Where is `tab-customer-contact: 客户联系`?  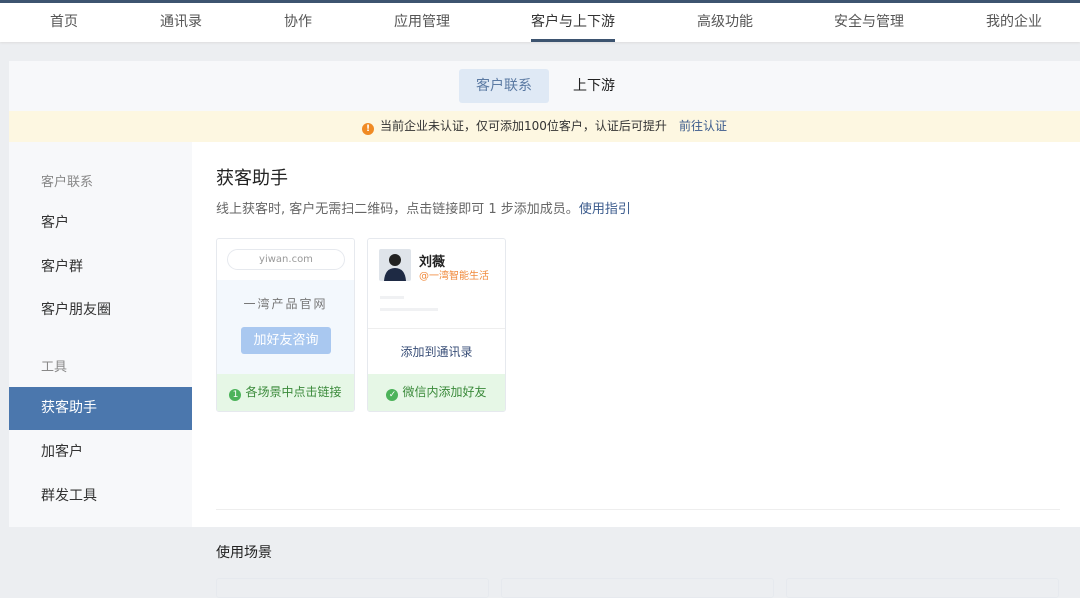 tab-customer-contact: 客户联系 is located at coordinates (504, 86).